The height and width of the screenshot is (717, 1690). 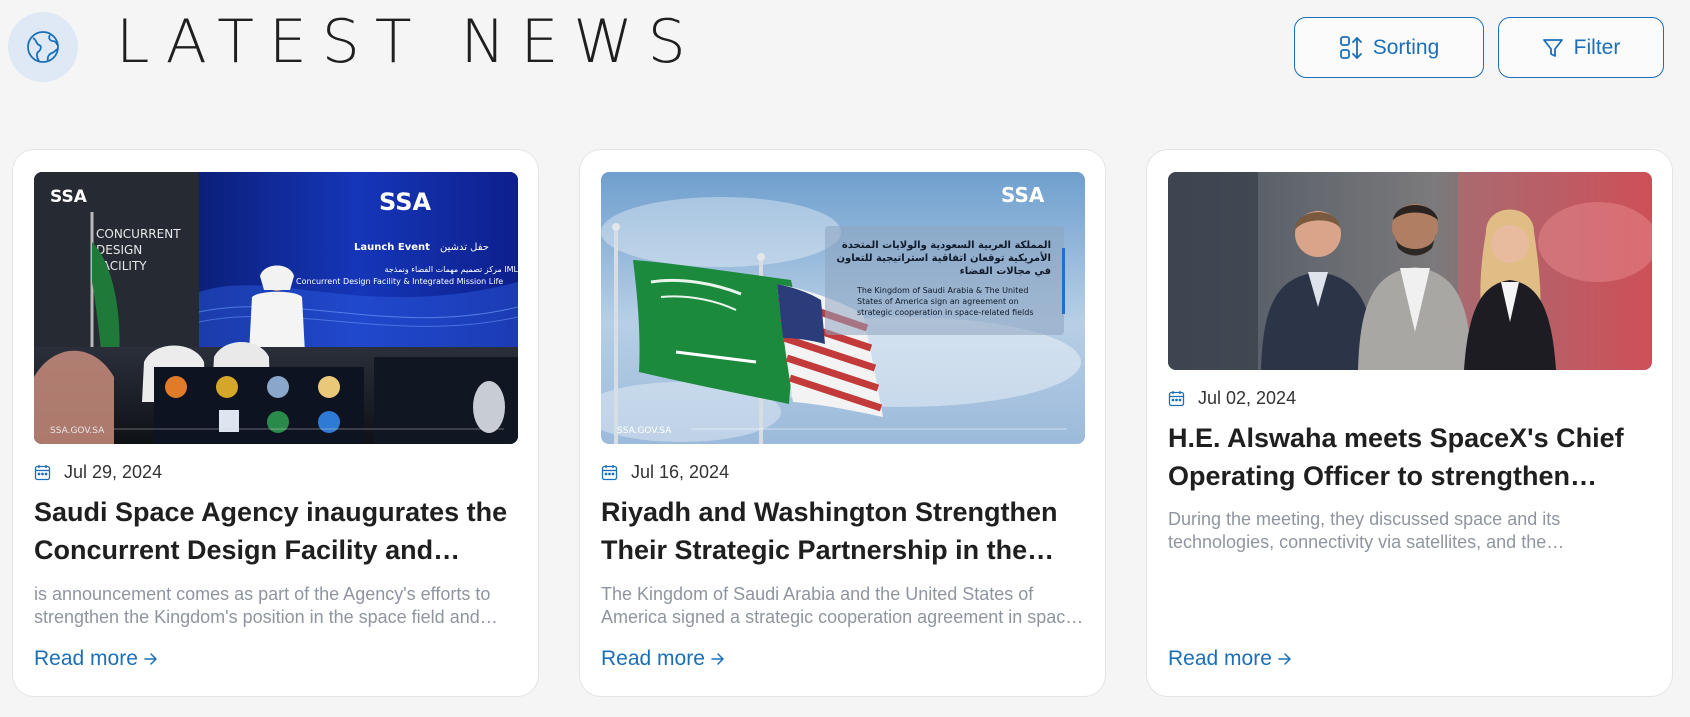 I want to click on sorting-button: Sorting, so click(x=1389, y=47).